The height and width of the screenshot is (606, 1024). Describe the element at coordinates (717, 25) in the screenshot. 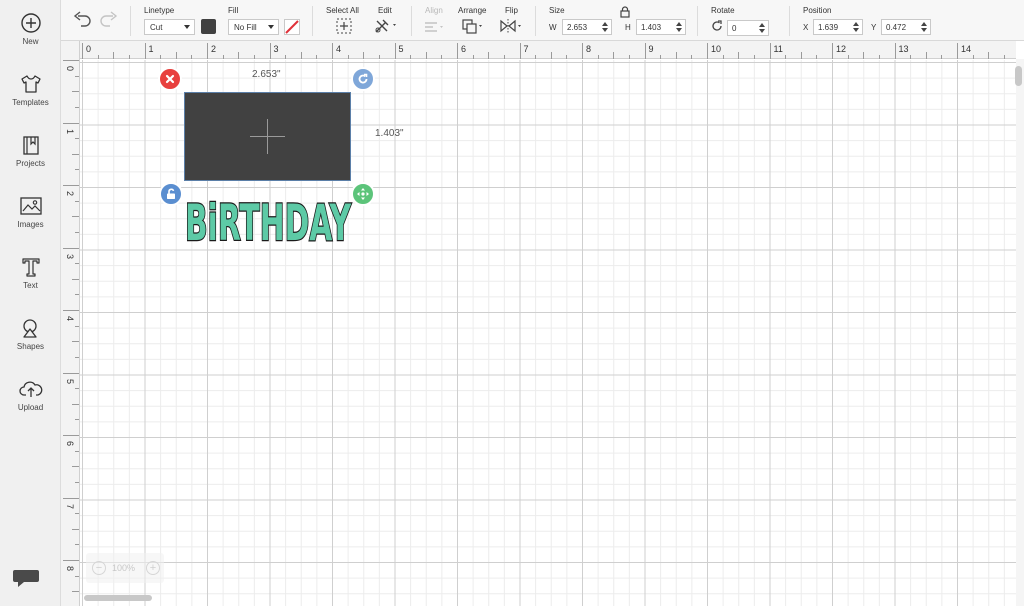

I see `rotate-icon` at that location.